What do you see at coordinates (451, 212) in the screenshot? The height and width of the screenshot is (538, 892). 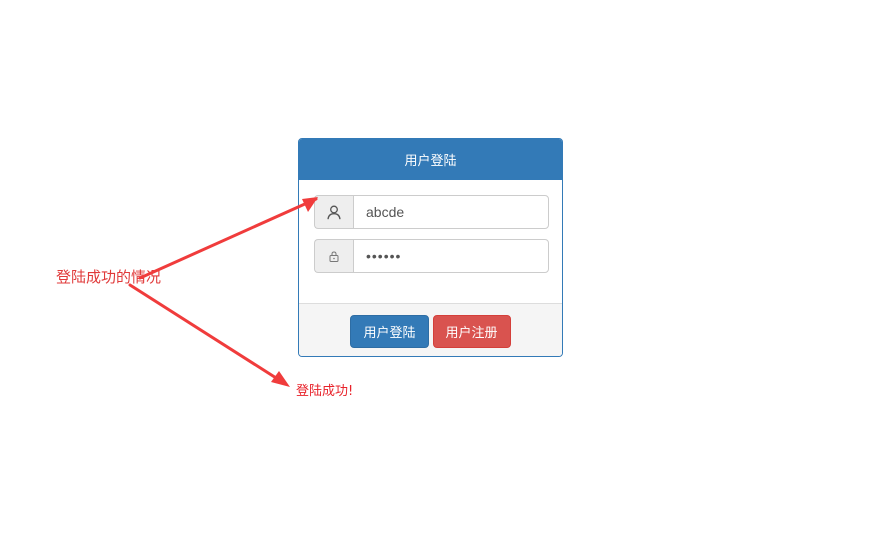 I see `username-input: abcde` at bounding box center [451, 212].